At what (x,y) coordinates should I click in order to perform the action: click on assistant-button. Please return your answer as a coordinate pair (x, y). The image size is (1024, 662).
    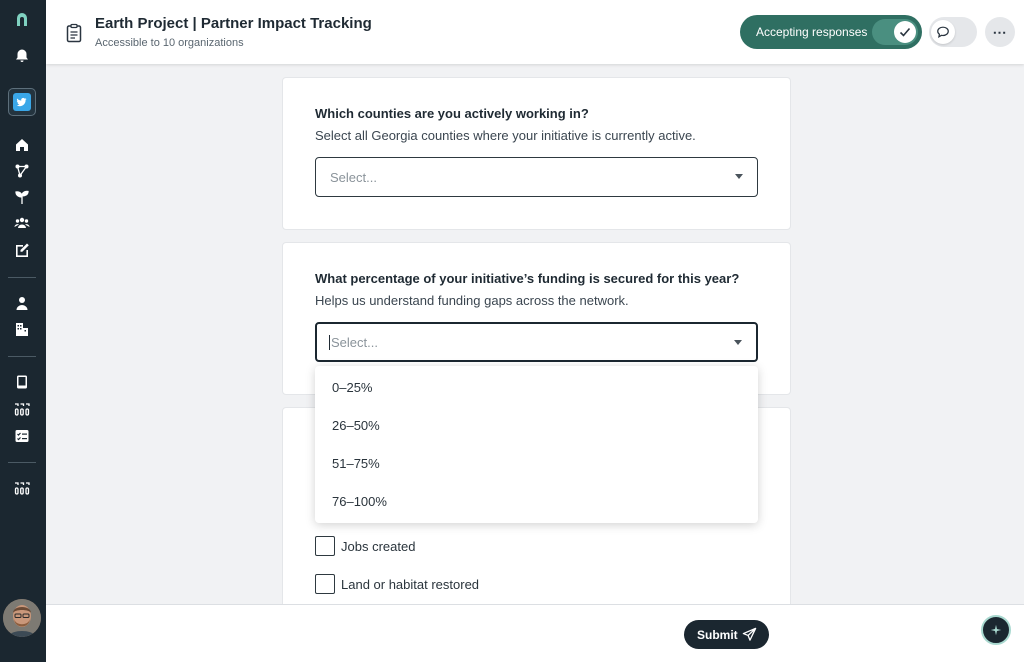
    Looking at the image, I should click on (996, 630).